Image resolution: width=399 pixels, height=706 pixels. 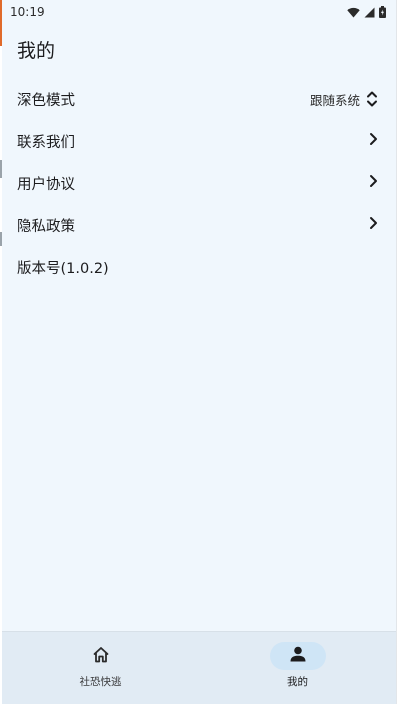 I want to click on contact-us-label: 联系我们, so click(x=46, y=142).